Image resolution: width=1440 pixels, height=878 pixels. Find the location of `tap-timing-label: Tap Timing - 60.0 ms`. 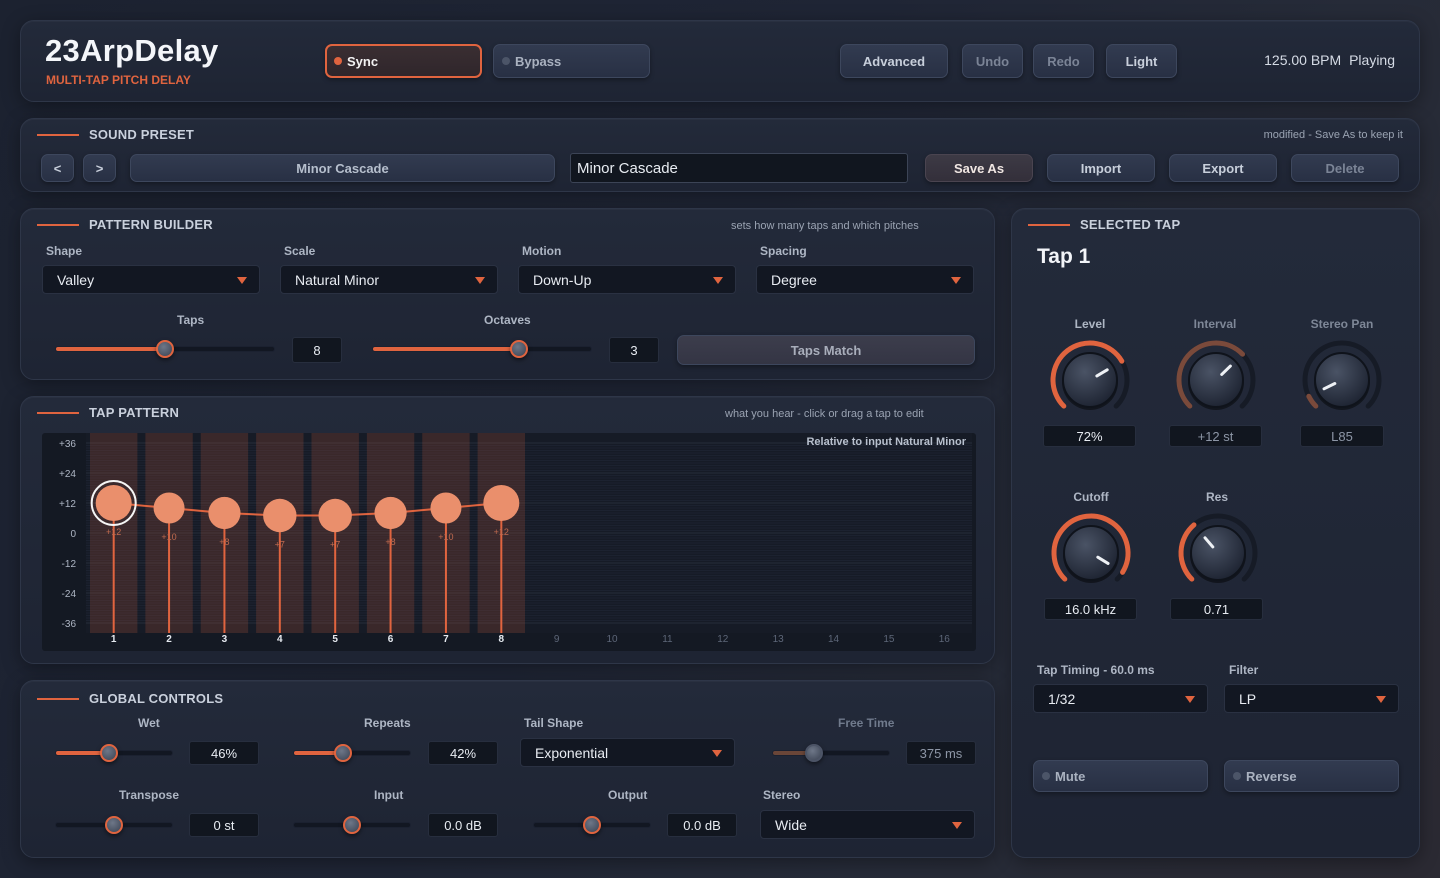

tap-timing-label: Tap Timing - 60.0 ms is located at coordinates (1096, 670).